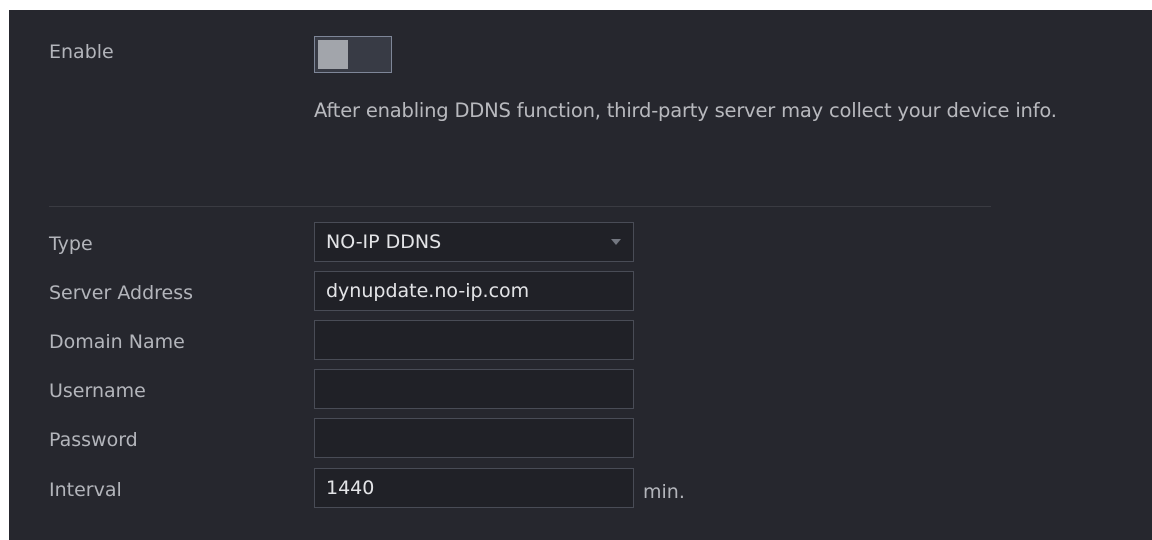 This screenshot has height=540, width=1152. I want to click on toggle-knob, so click(333, 54).